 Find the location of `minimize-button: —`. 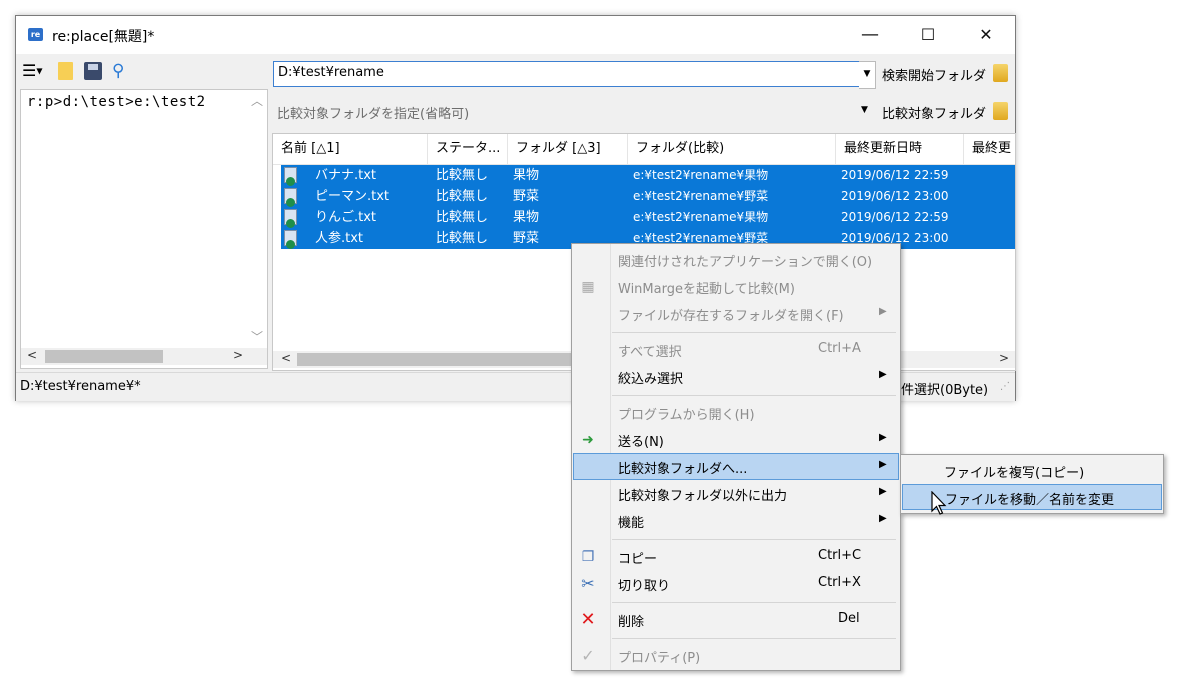

minimize-button: — is located at coordinates (870, 35).